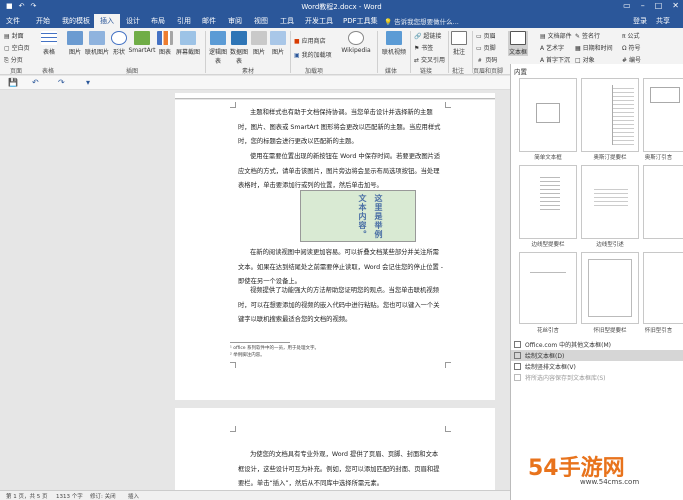 Image resolution: width=683 pixels, height=500 pixels. Describe the element at coordinates (218, 48) in the screenshot. I see `logic-chart-button: 逻辑图表` at that location.